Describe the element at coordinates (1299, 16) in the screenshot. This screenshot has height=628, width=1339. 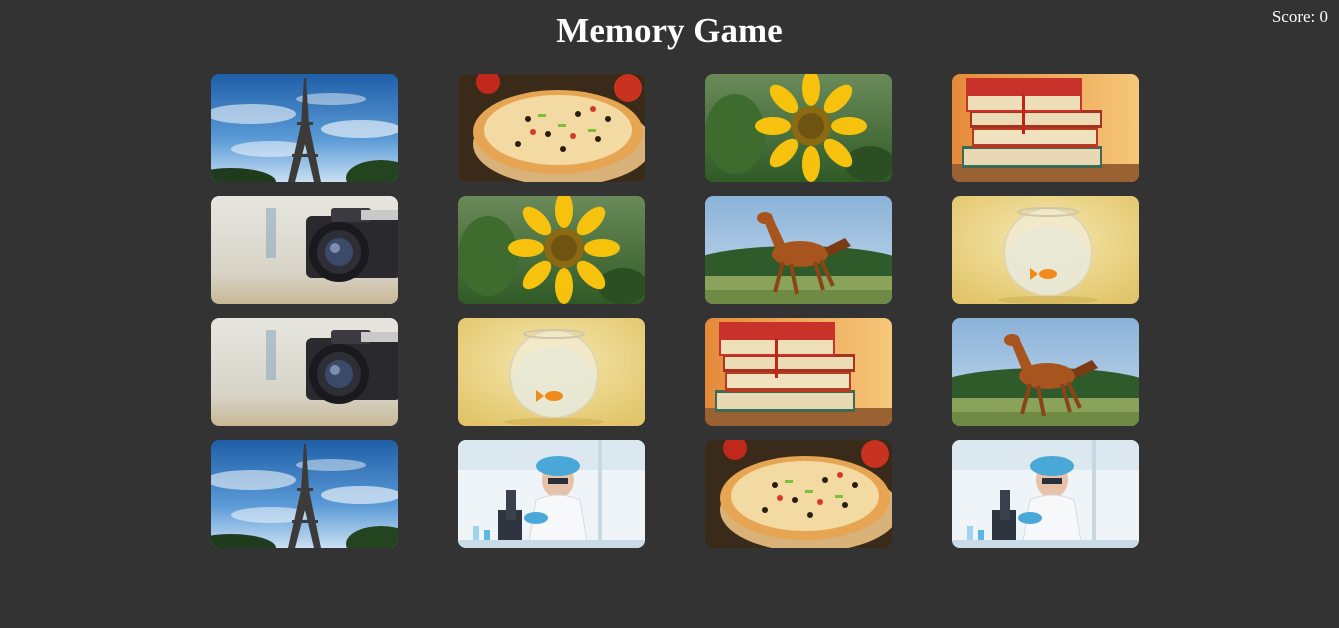
I see `score-display: Score: 0` at that location.